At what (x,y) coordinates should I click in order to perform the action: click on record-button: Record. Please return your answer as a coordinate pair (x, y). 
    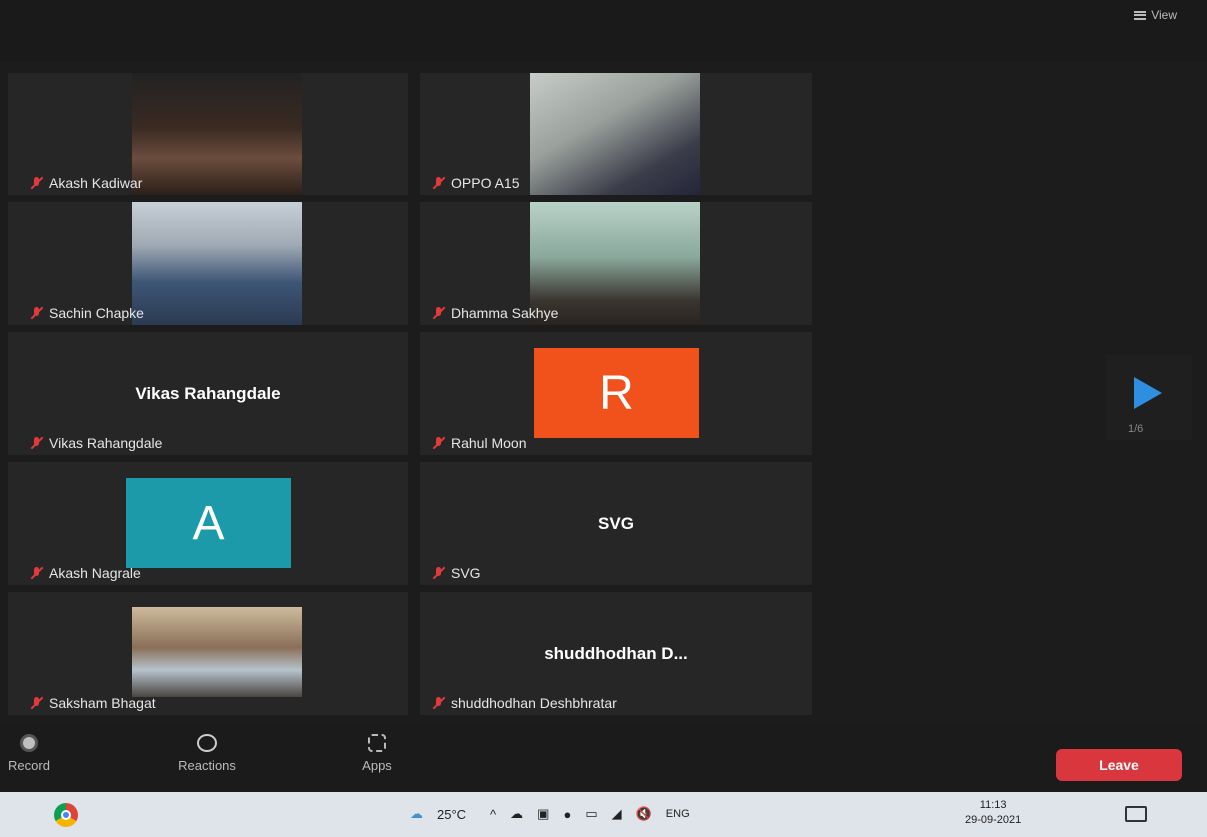
    Looking at the image, I should click on (29, 753).